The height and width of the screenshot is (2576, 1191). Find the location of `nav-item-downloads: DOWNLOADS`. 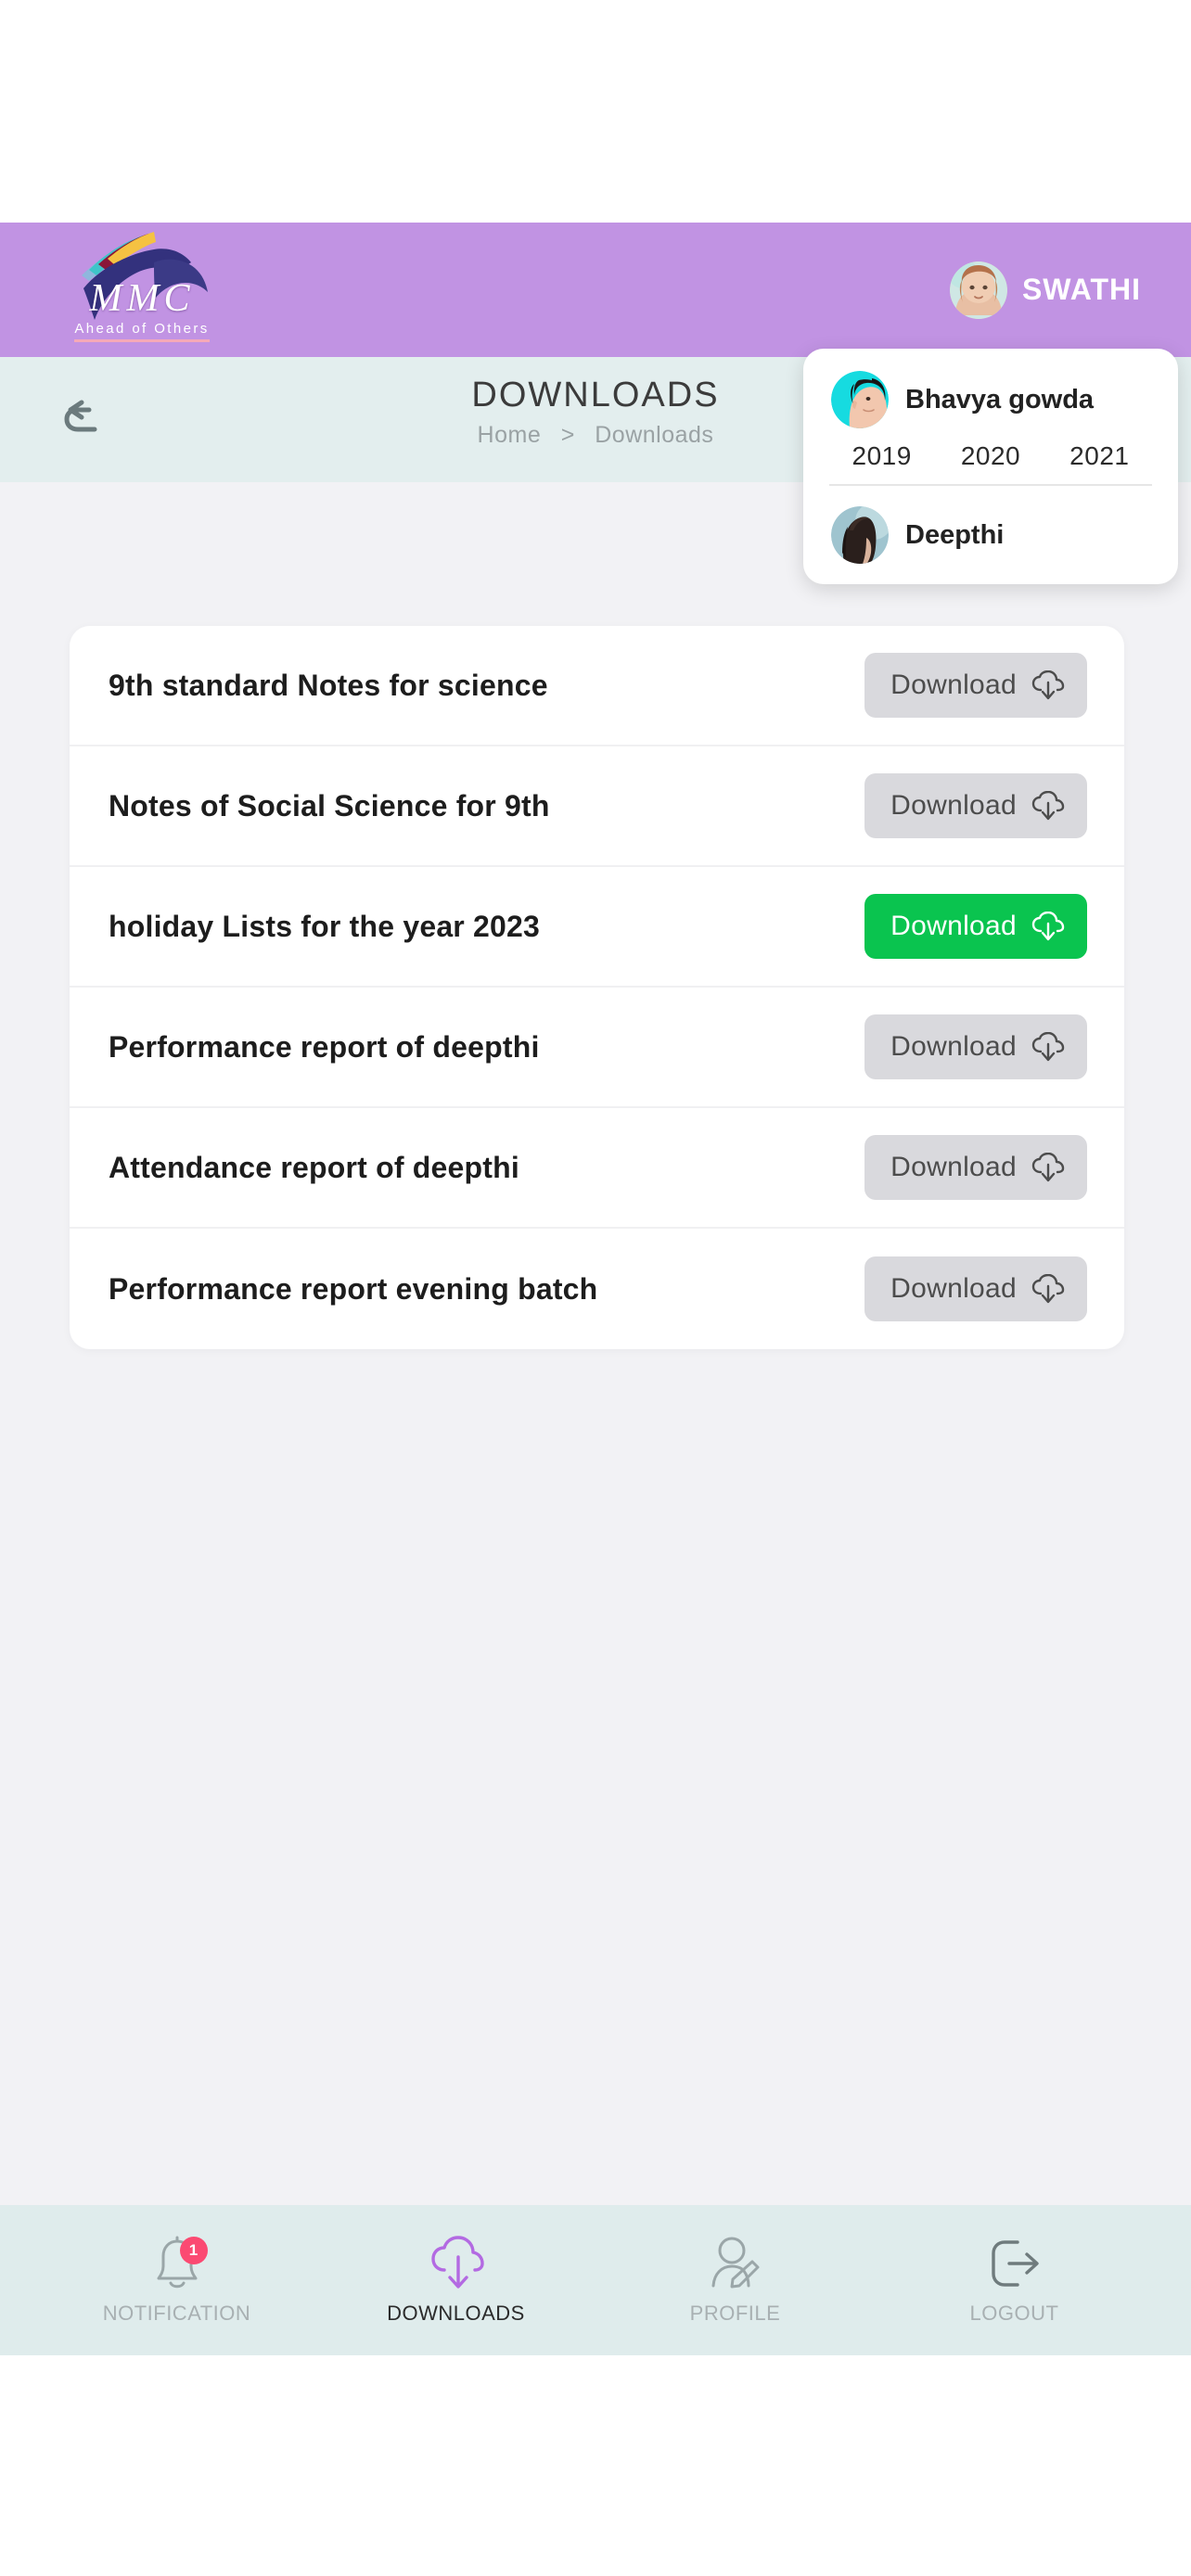

nav-item-downloads: DOWNLOADS is located at coordinates (456, 2280).